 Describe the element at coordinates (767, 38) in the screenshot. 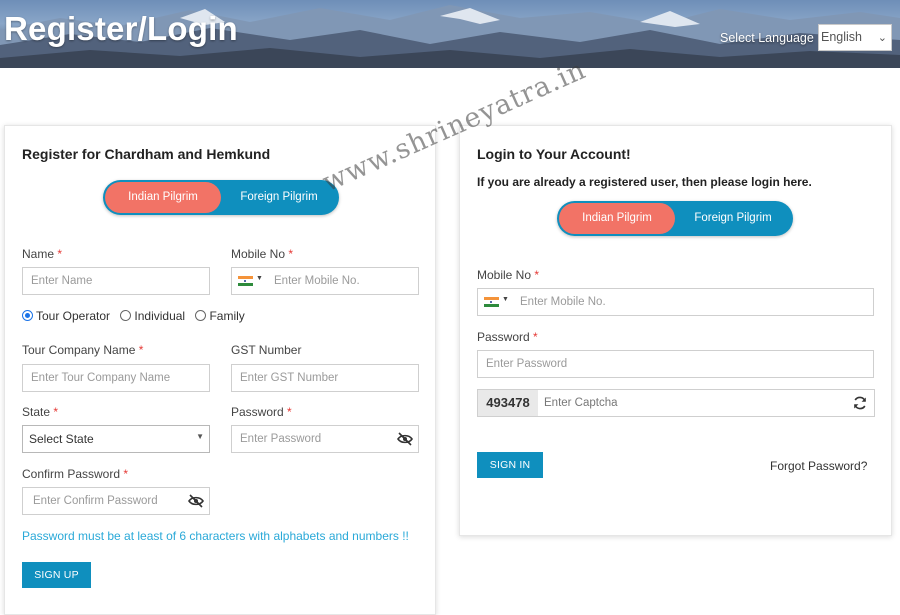

I see `language-label: Select Language` at that location.